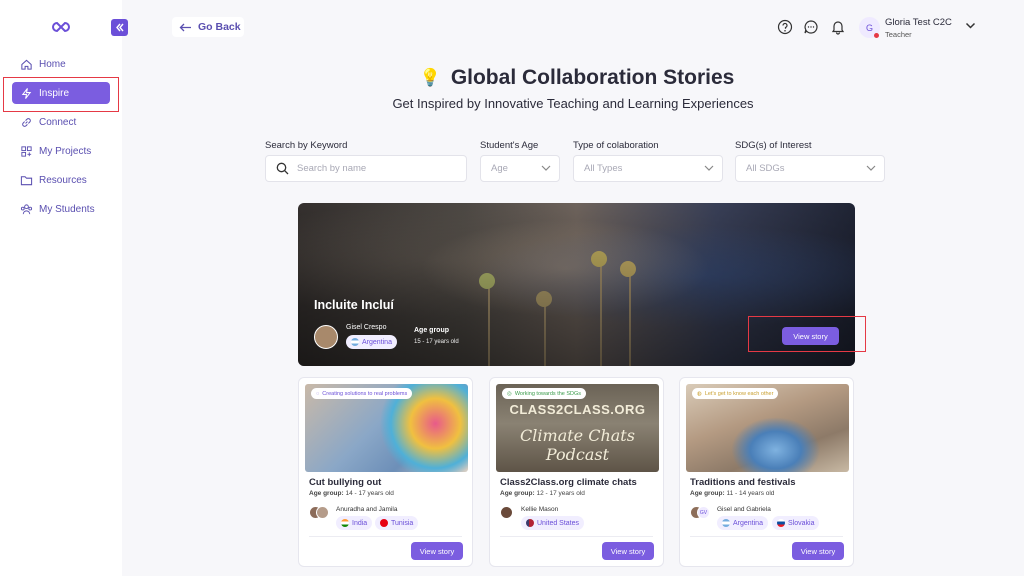 The height and width of the screenshot is (576, 1024). I want to click on sidebar-item-label: My Projects, so click(65, 151).